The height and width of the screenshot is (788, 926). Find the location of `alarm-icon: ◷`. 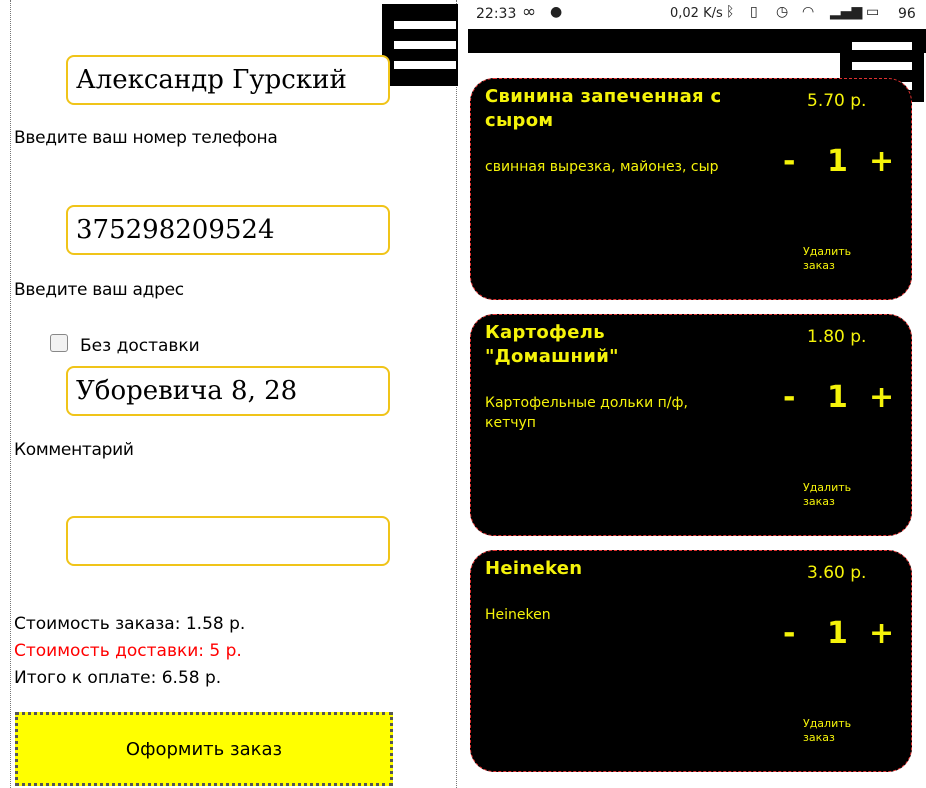

alarm-icon: ◷ is located at coordinates (782, 12).